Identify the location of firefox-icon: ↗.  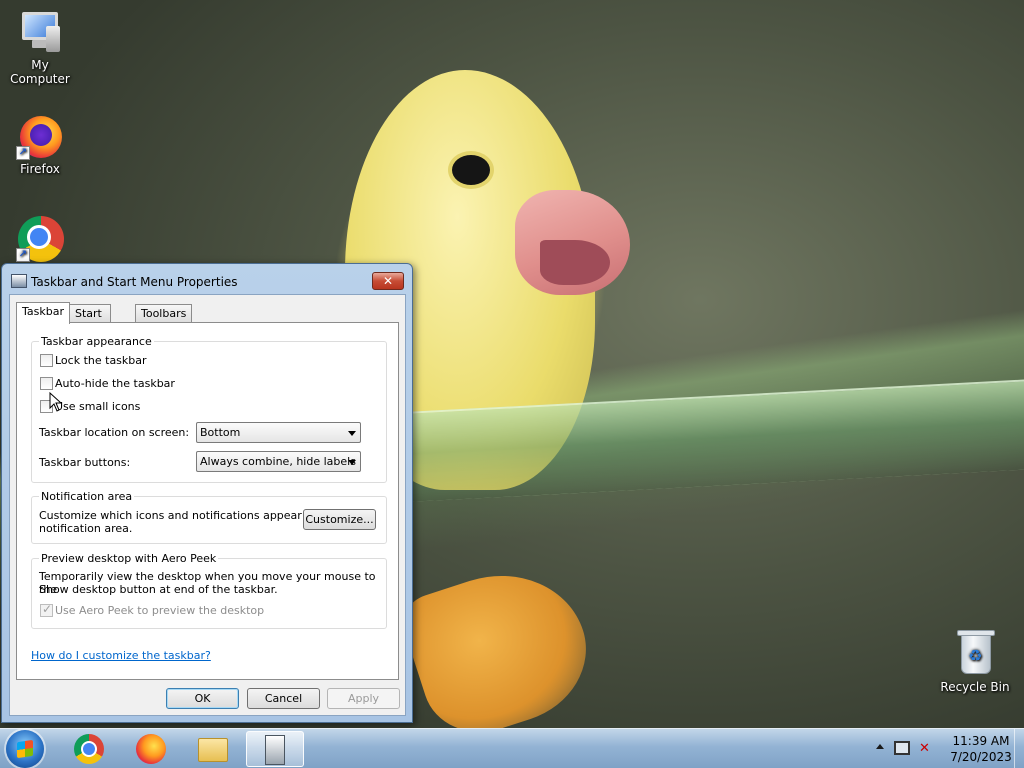
(40, 136).